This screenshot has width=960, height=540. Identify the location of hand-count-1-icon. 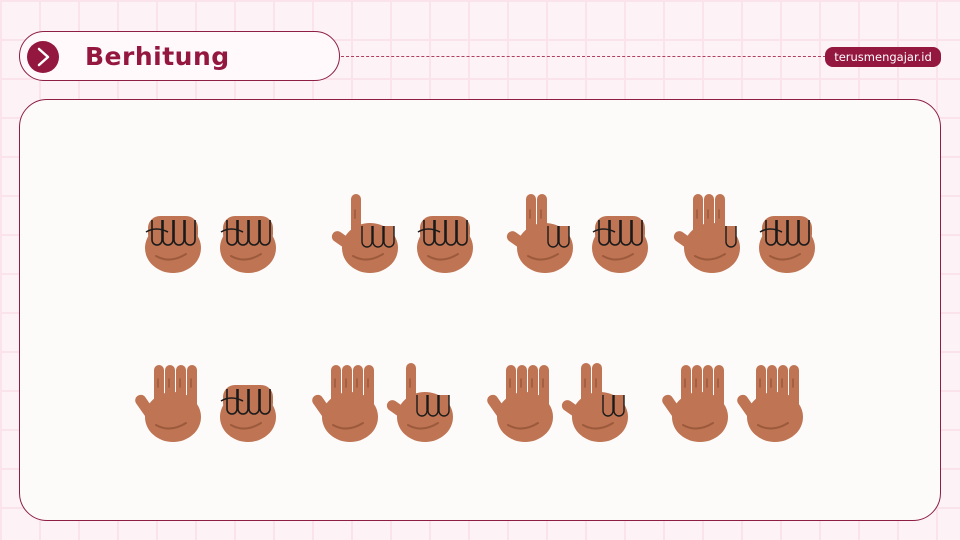
(402, 233).